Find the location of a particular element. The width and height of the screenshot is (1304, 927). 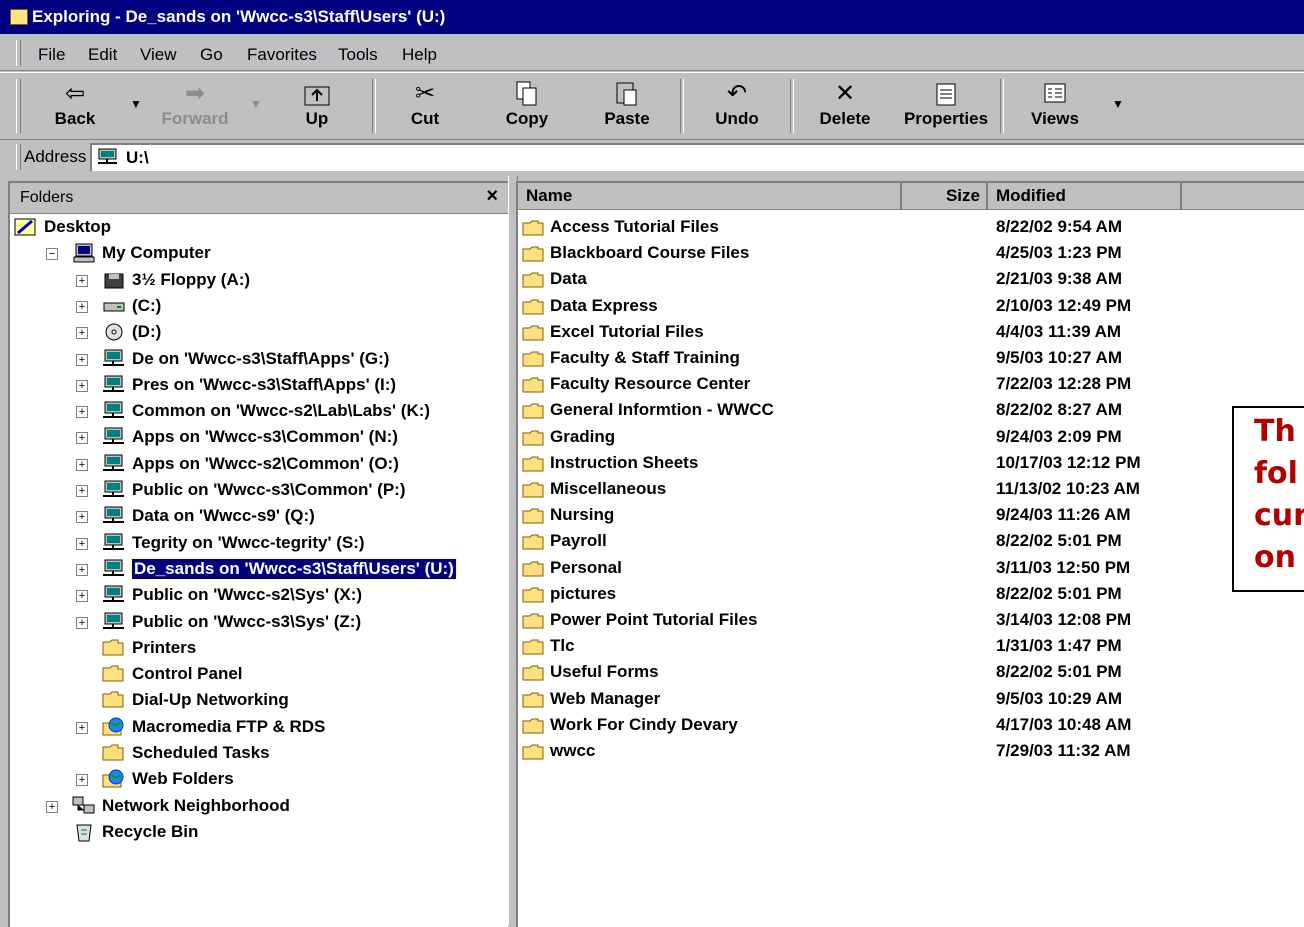

file-name: Data is located at coordinates (568, 279).